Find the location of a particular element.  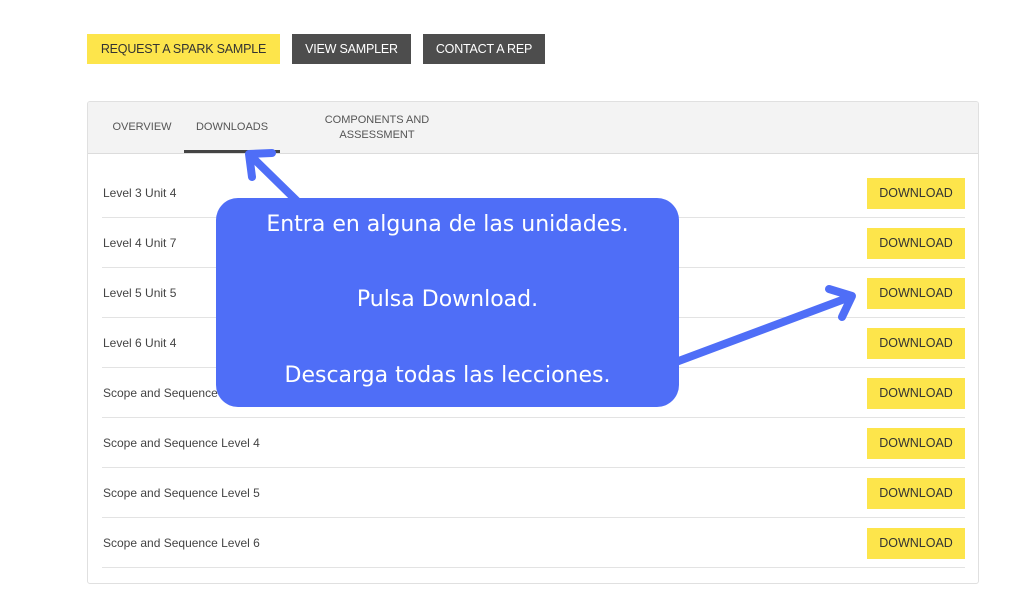

download-row-label: Scope and Sequence Level 6 is located at coordinates (181, 543).